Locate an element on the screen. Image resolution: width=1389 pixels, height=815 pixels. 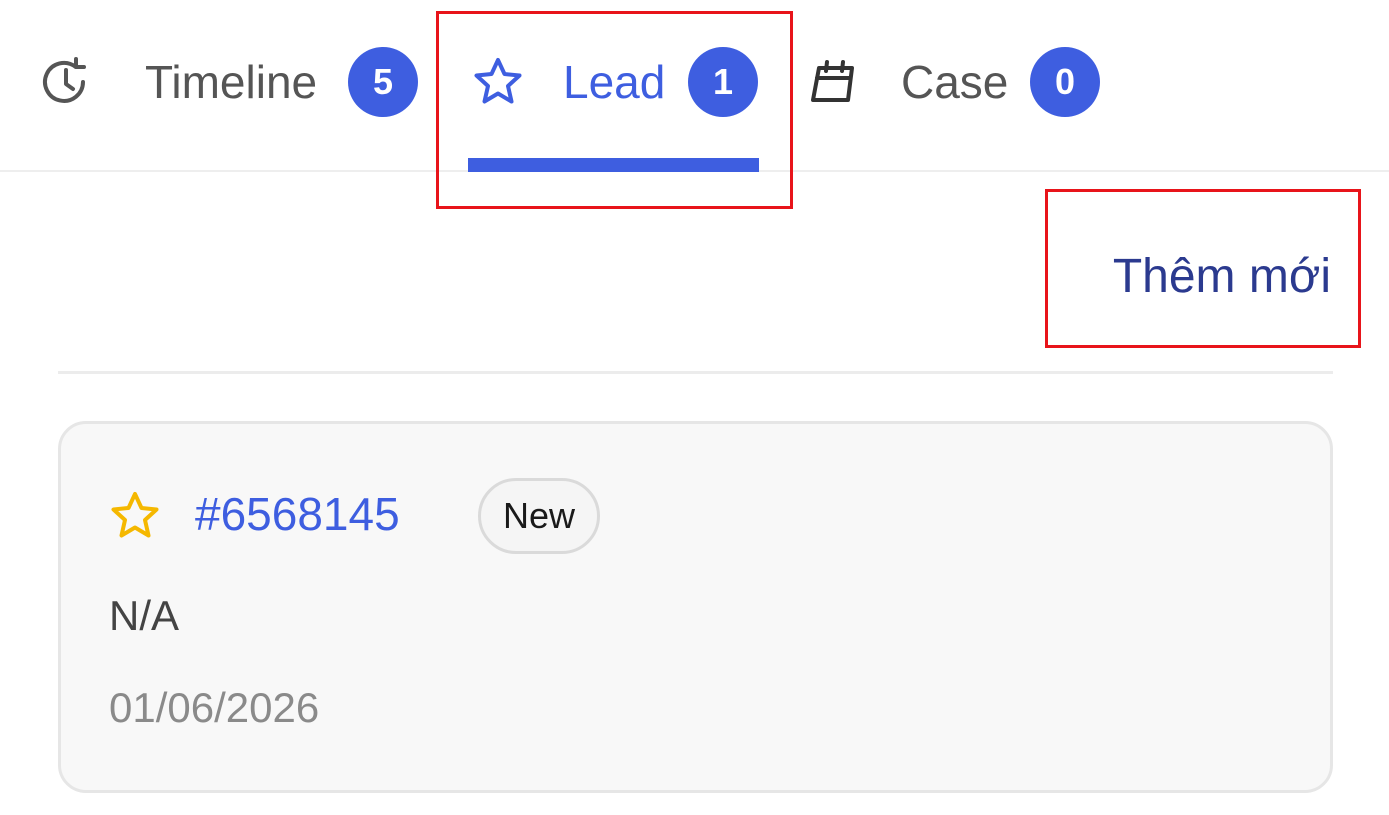
tab-case: Case 0 is located at coordinates (960, 85).